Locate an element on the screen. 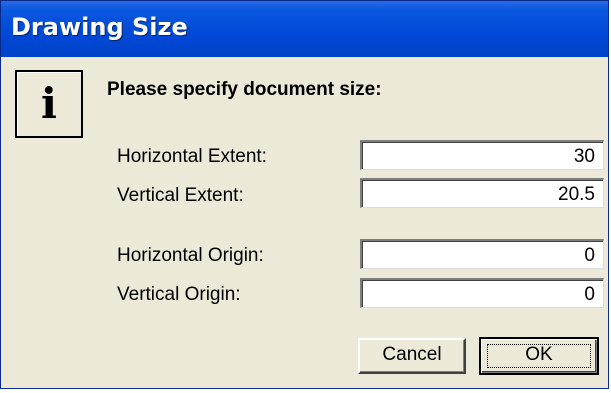  ok-button: OK is located at coordinates (539, 356).